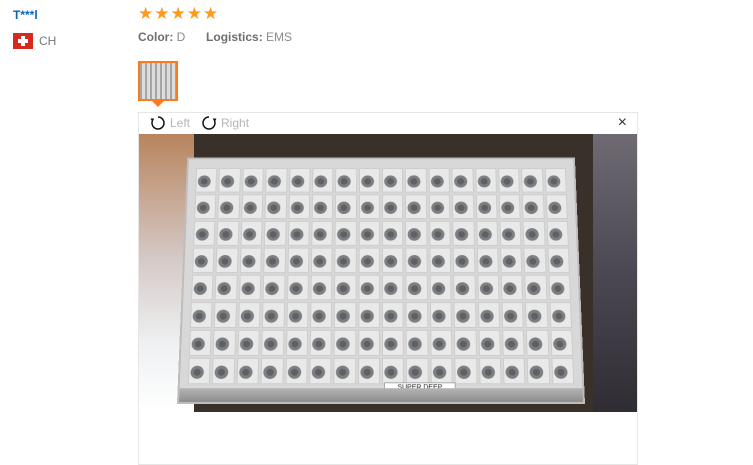  I want to click on thumbnail-image, so click(158, 81).